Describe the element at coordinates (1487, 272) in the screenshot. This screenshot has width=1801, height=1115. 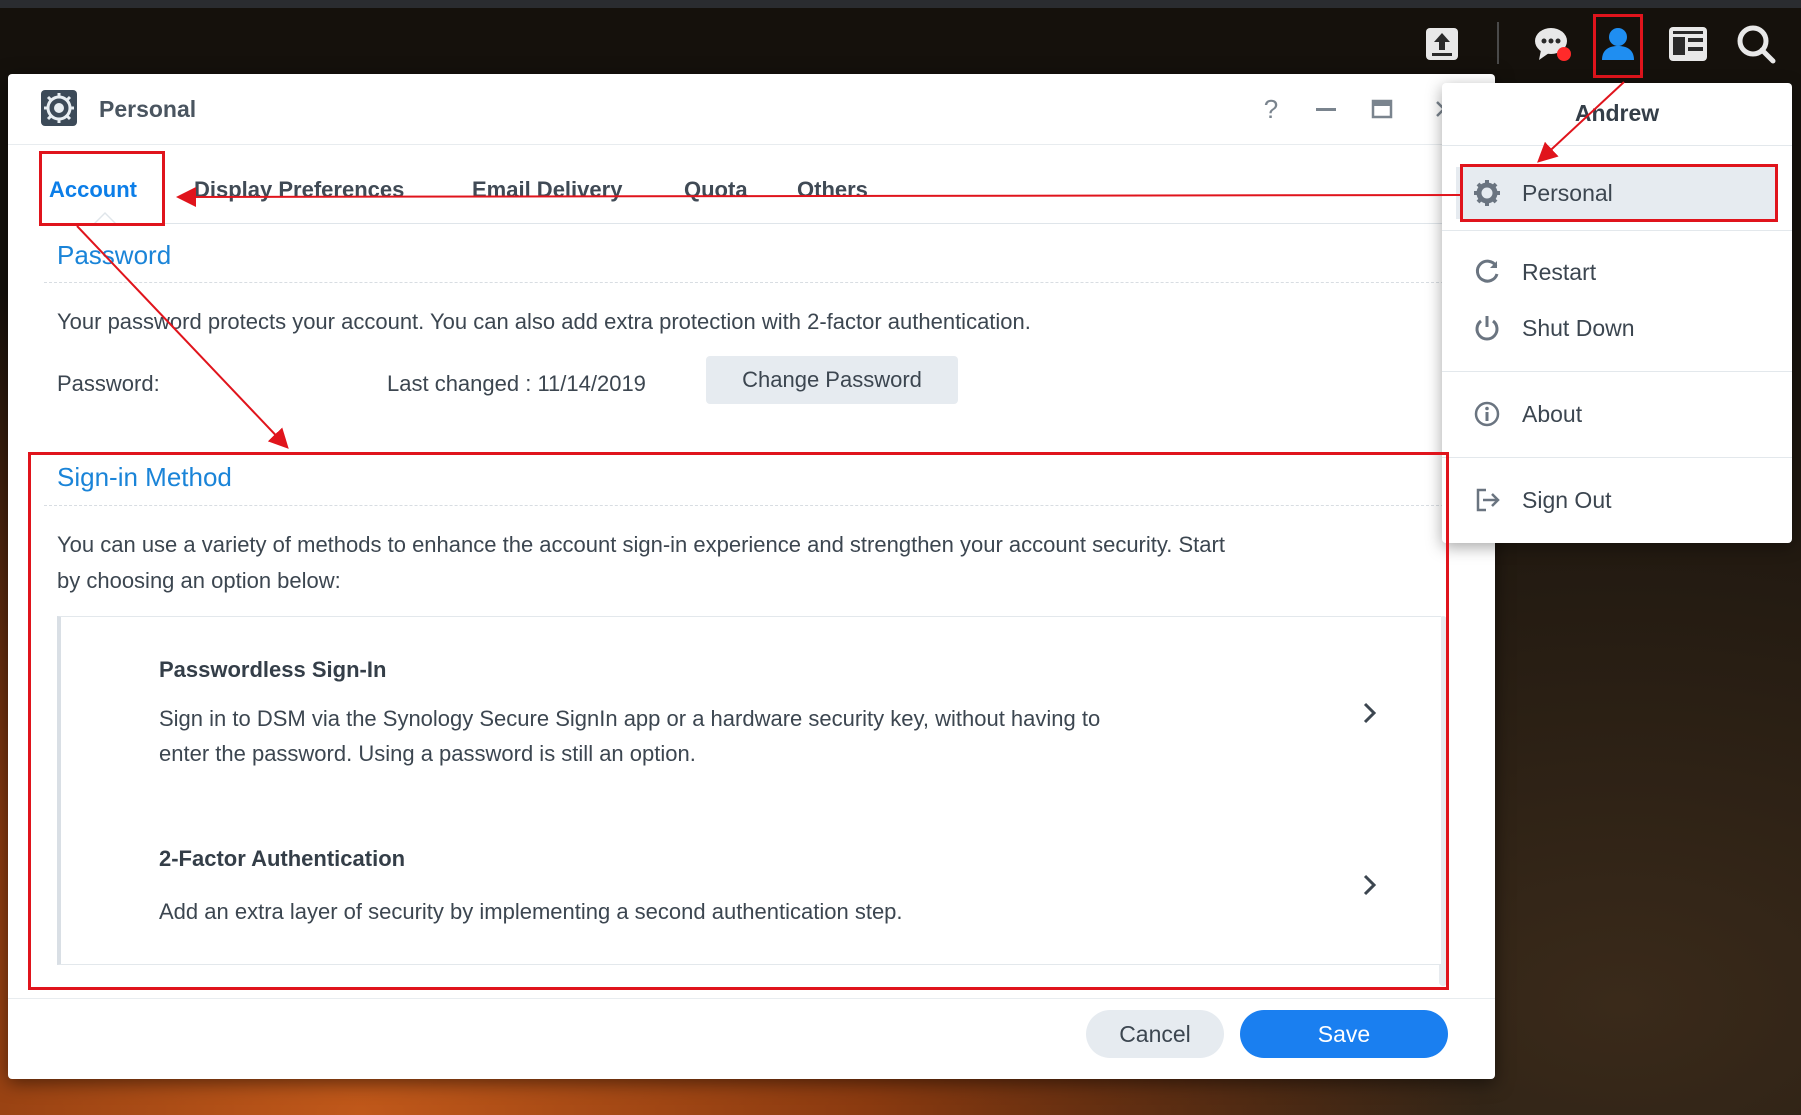
I see `restart-icon` at that location.